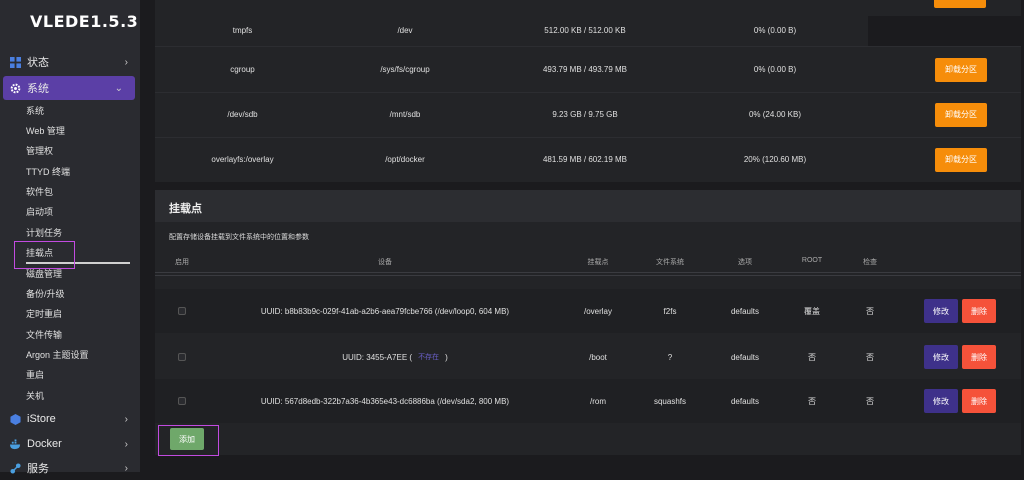 Image resolution: width=1024 pixels, height=480 pixels. I want to click on usage-cell: 20% (120.60 MB), so click(775, 159).